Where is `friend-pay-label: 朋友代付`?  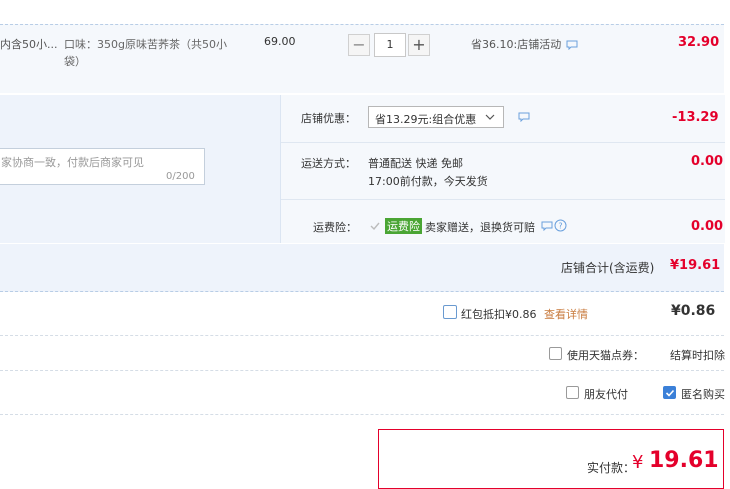
friend-pay-label: 朋友代付 is located at coordinates (606, 394).